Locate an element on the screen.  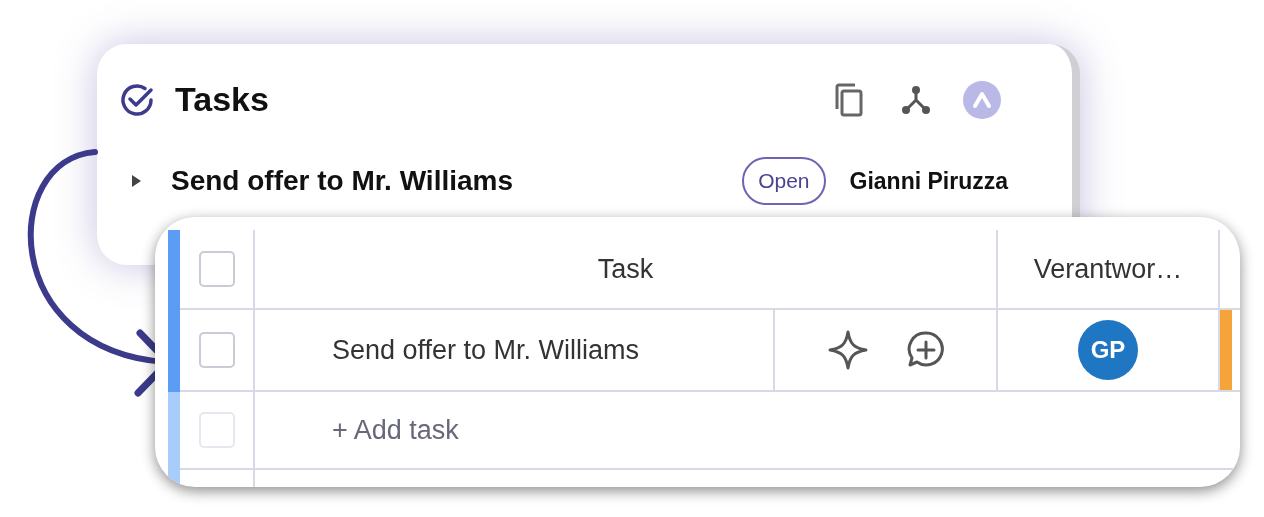
copy-icon is located at coordinates (849, 99).